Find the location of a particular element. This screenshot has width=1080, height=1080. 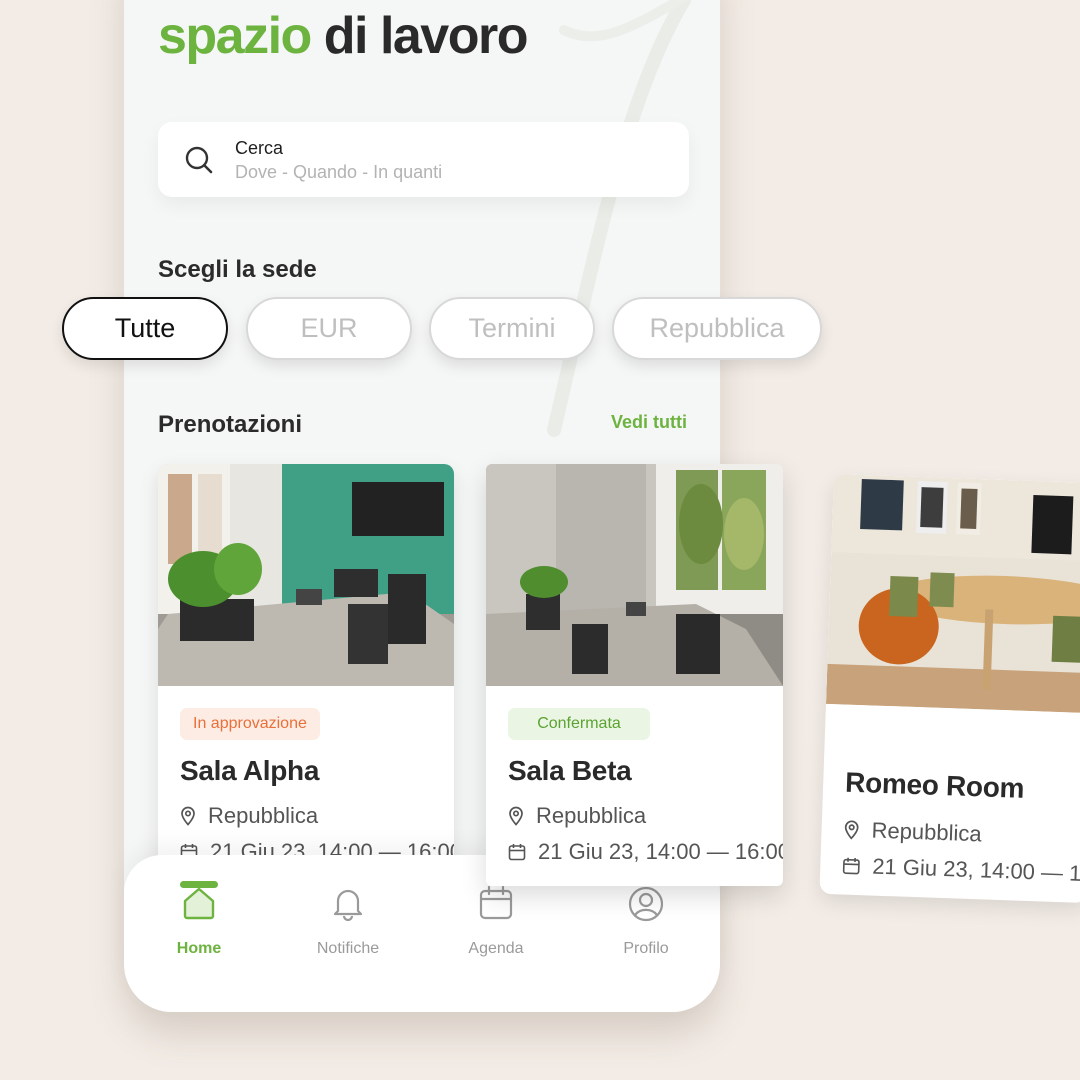

status-badge-confirmed: Confermata is located at coordinates (579, 724).